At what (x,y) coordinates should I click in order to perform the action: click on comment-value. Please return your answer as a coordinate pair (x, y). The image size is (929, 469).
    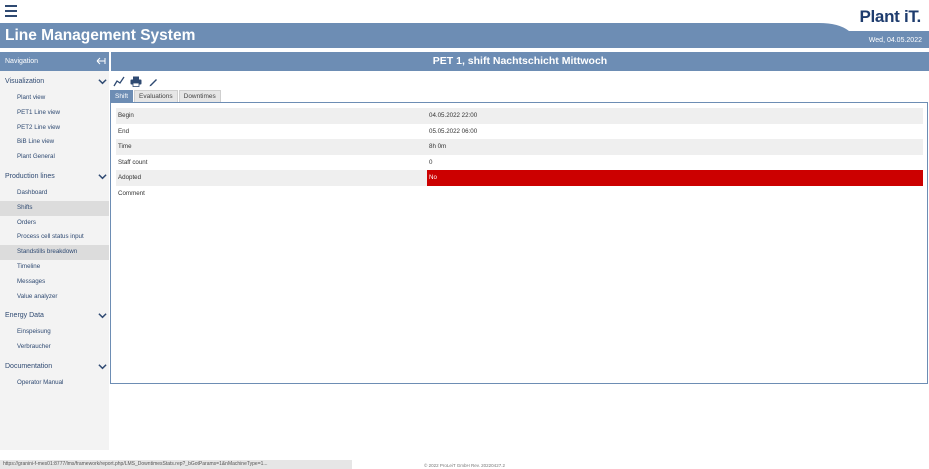
    Looking at the image, I should click on (675, 194).